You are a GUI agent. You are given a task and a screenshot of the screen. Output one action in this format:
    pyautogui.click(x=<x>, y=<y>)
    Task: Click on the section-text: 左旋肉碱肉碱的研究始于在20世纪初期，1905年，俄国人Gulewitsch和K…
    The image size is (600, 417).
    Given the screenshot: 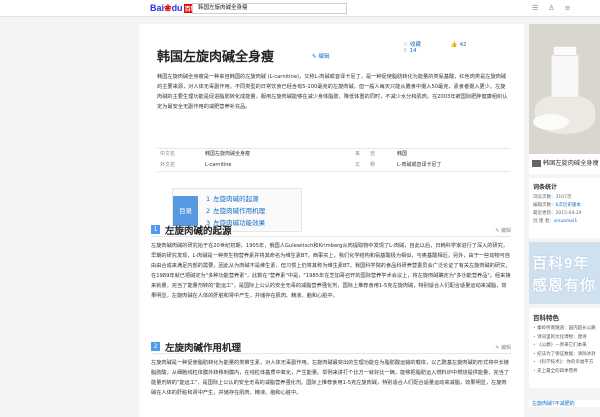 What is the action you would take?
    pyautogui.click(x=331, y=271)
    